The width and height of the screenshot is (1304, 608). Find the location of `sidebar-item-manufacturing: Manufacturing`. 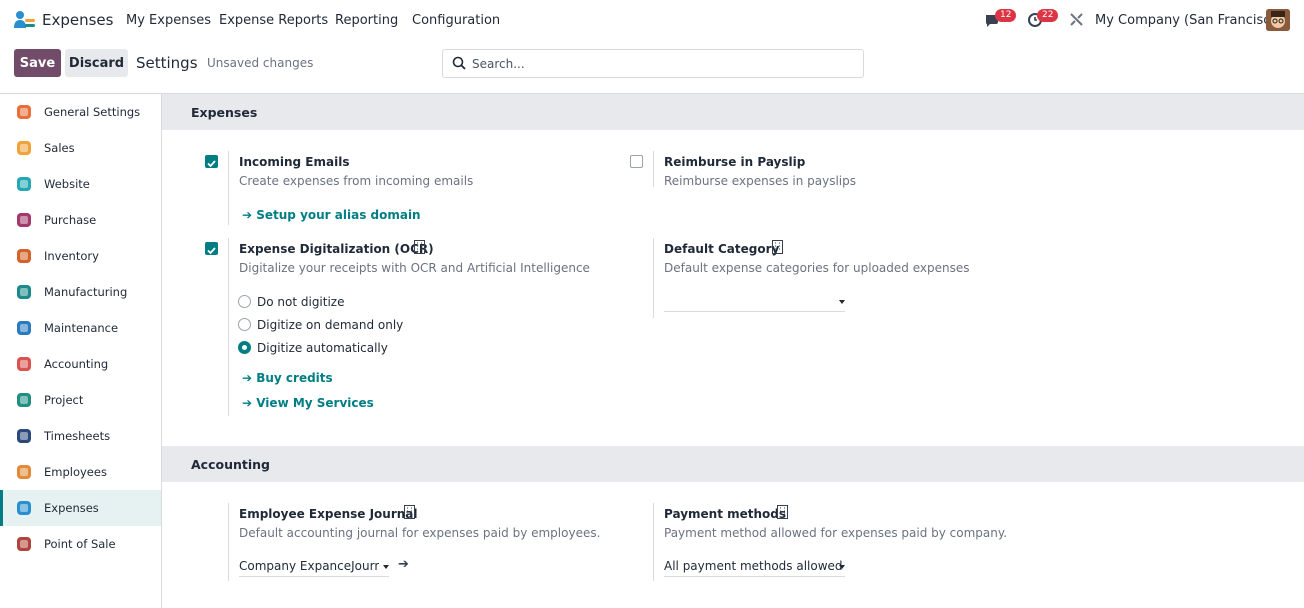

sidebar-item-manufacturing: Manufacturing is located at coordinates (80, 292).